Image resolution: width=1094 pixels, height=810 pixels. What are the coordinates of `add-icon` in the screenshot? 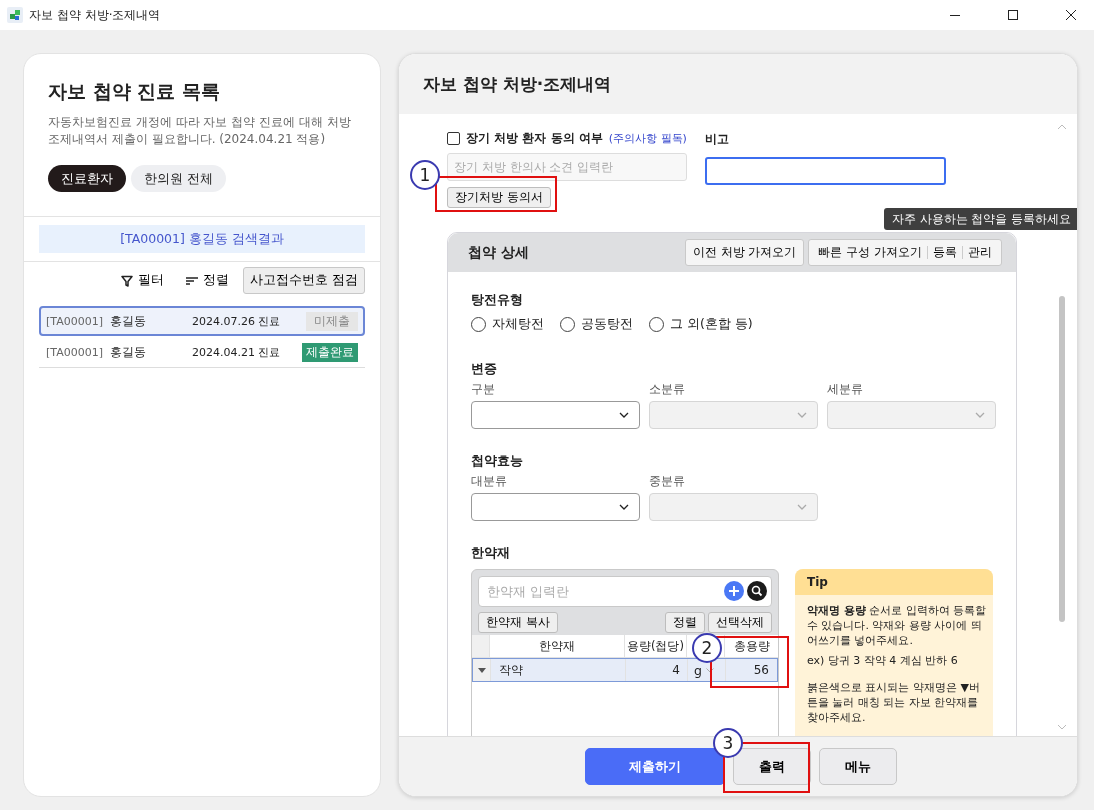 It's located at (734, 591).